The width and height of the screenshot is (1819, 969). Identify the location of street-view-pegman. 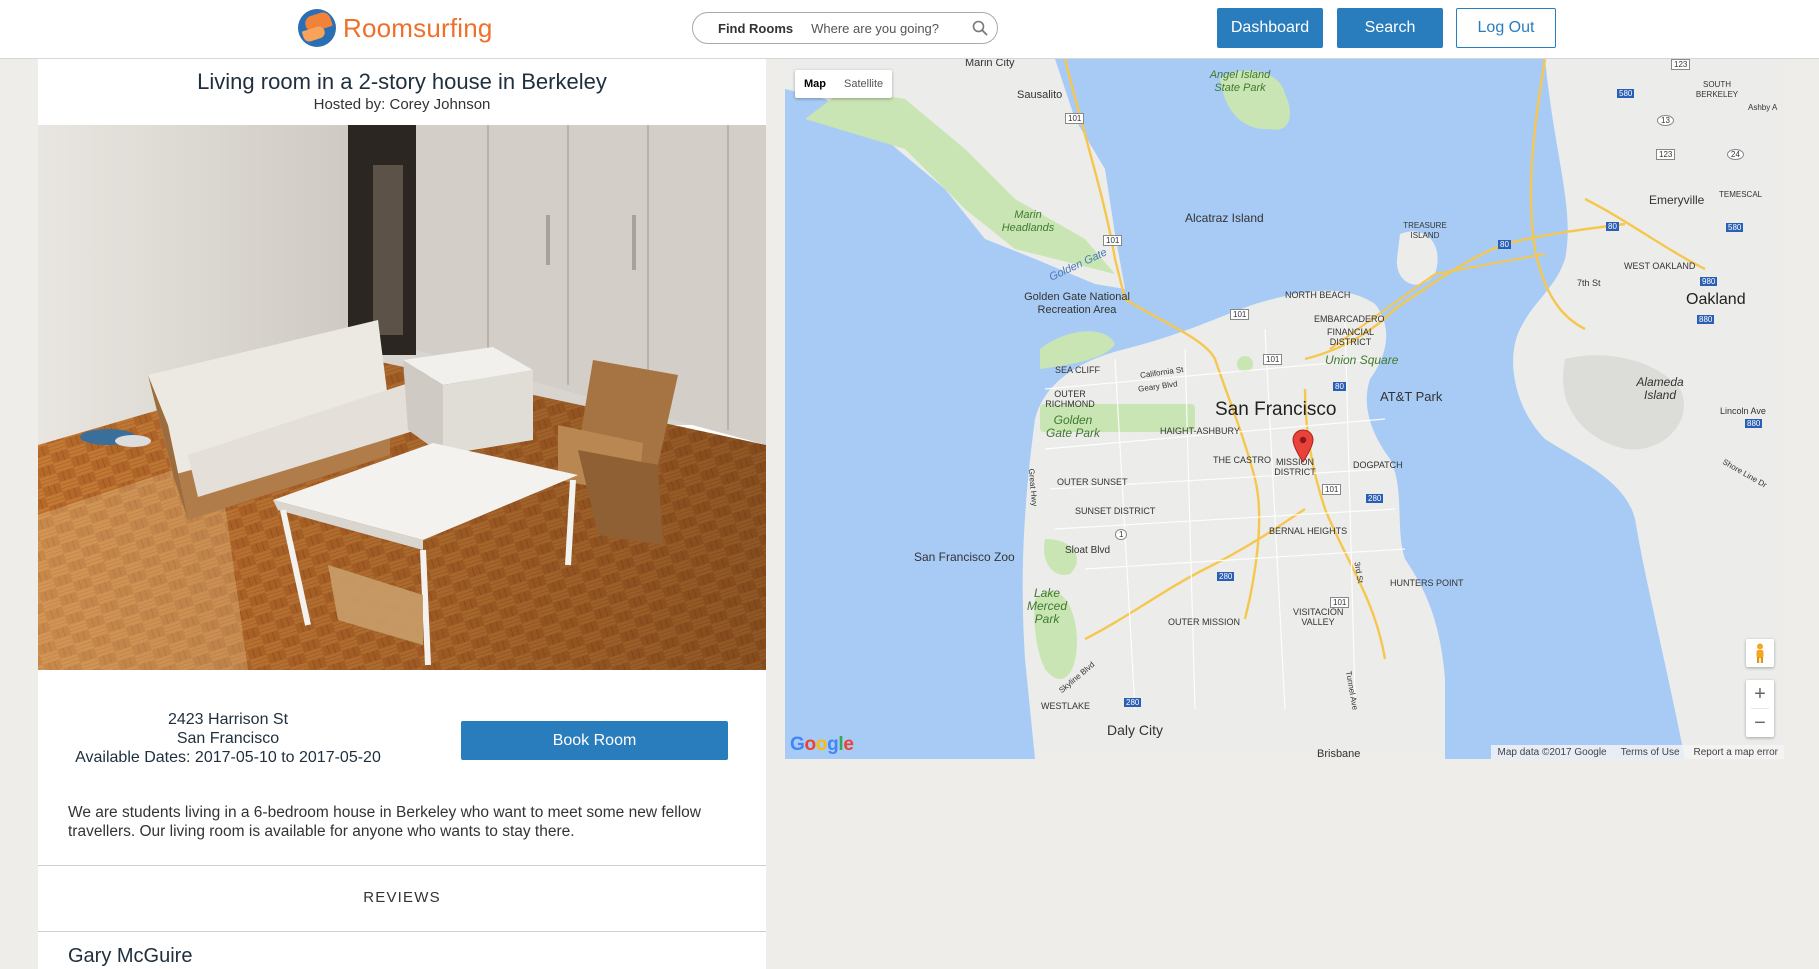
(1760, 653).